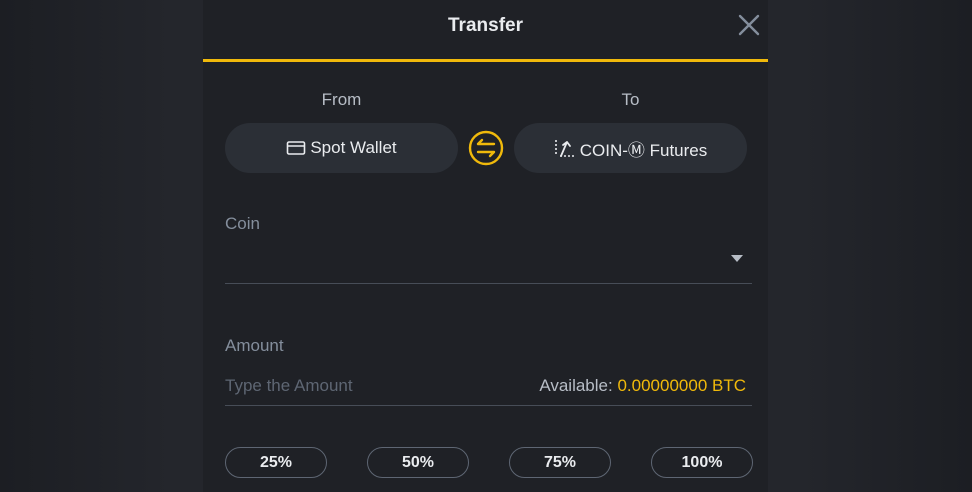  I want to click on close-button, so click(749, 25).